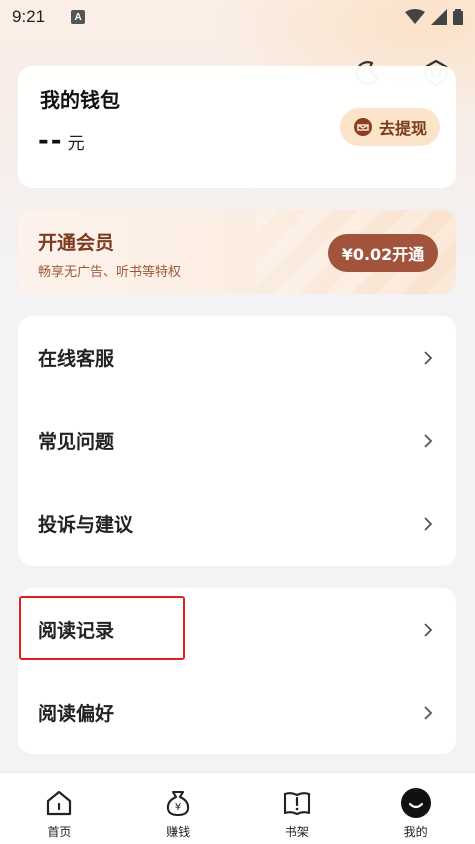 The height and width of the screenshot is (844, 475). What do you see at coordinates (59, 803) in the screenshot?
I see `home-icon` at bounding box center [59, 803].